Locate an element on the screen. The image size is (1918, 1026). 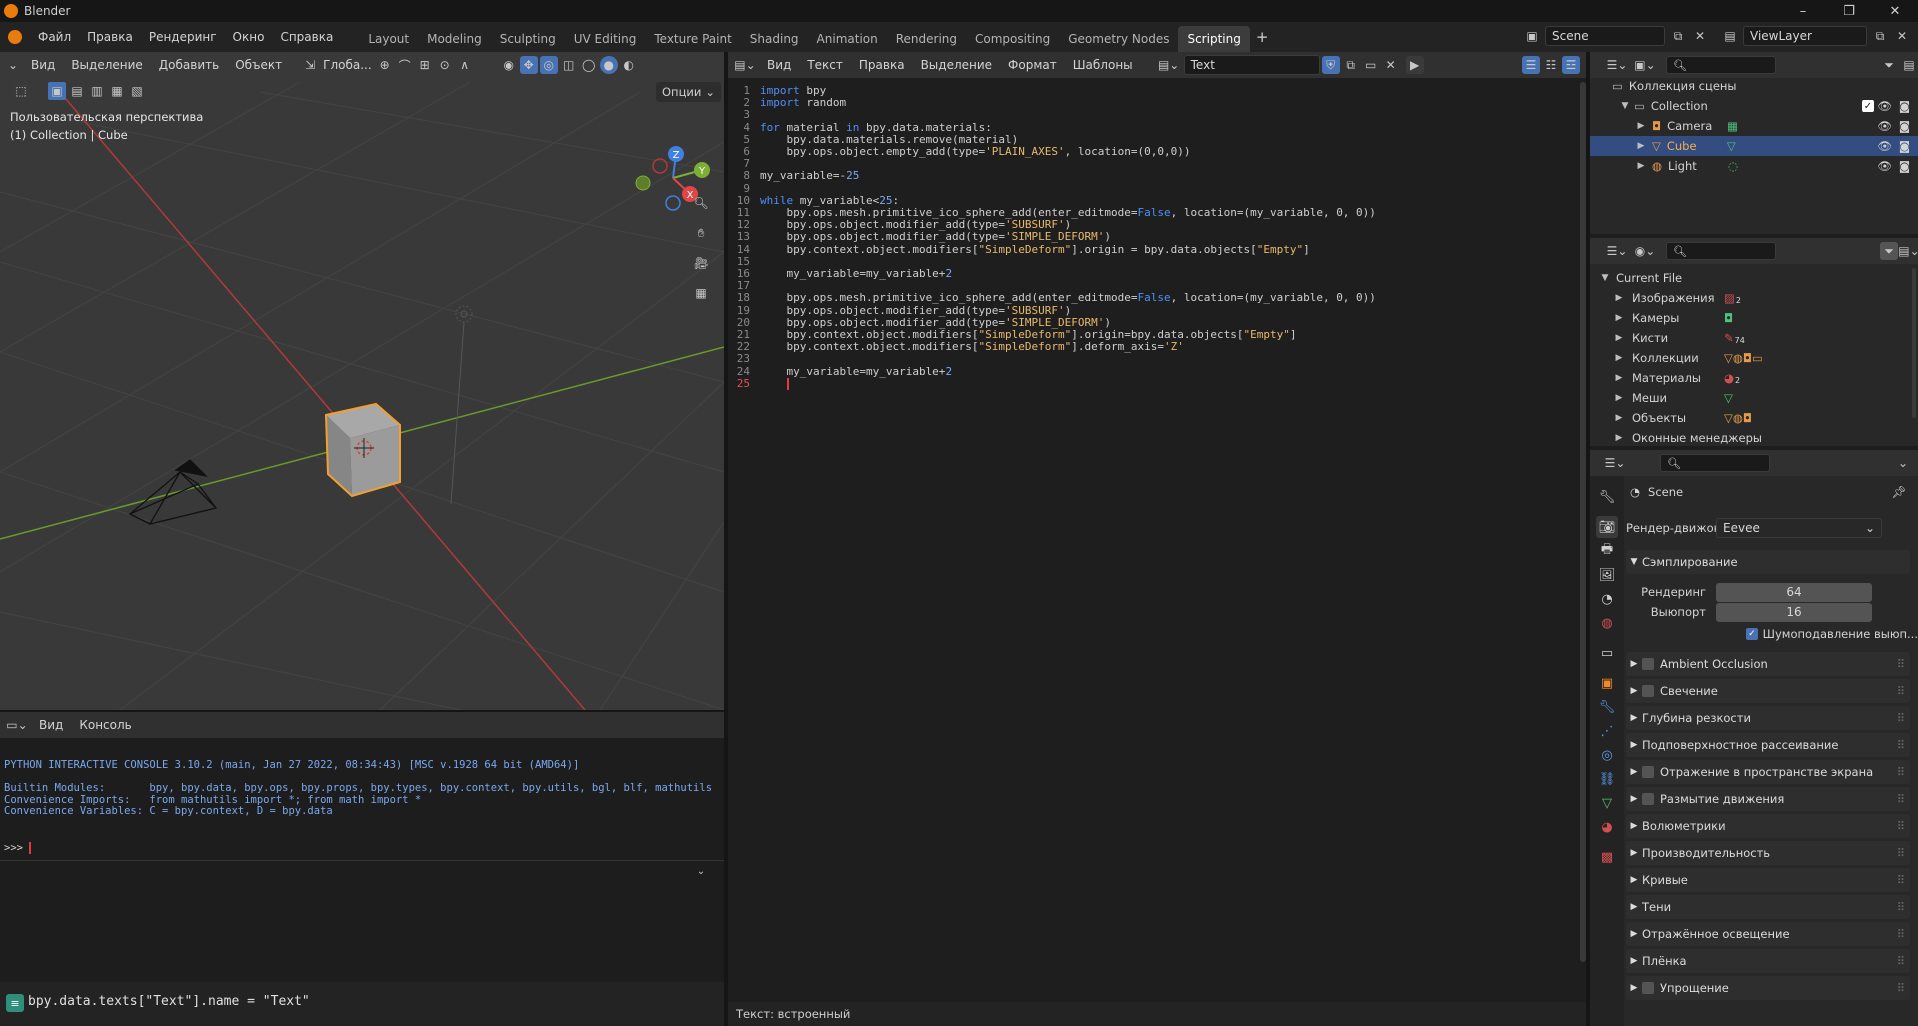
material-shading-icon: ◐ is located at coordinates (629, 65).